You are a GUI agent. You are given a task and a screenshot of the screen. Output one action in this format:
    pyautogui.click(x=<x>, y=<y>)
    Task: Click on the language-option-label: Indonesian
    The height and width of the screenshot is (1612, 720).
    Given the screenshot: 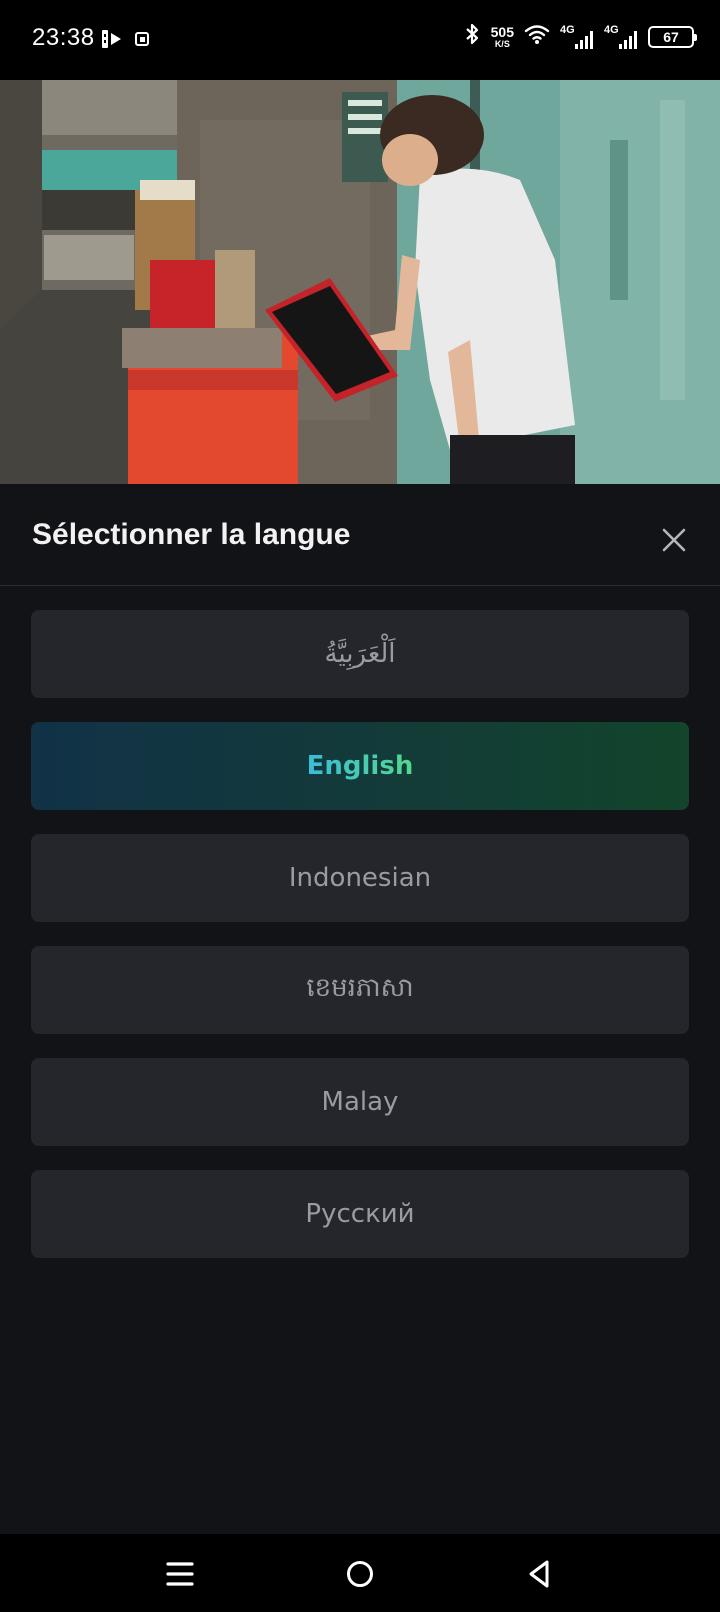 What is the action you would take?
    pyautogui.click(x=360, y=878)
    